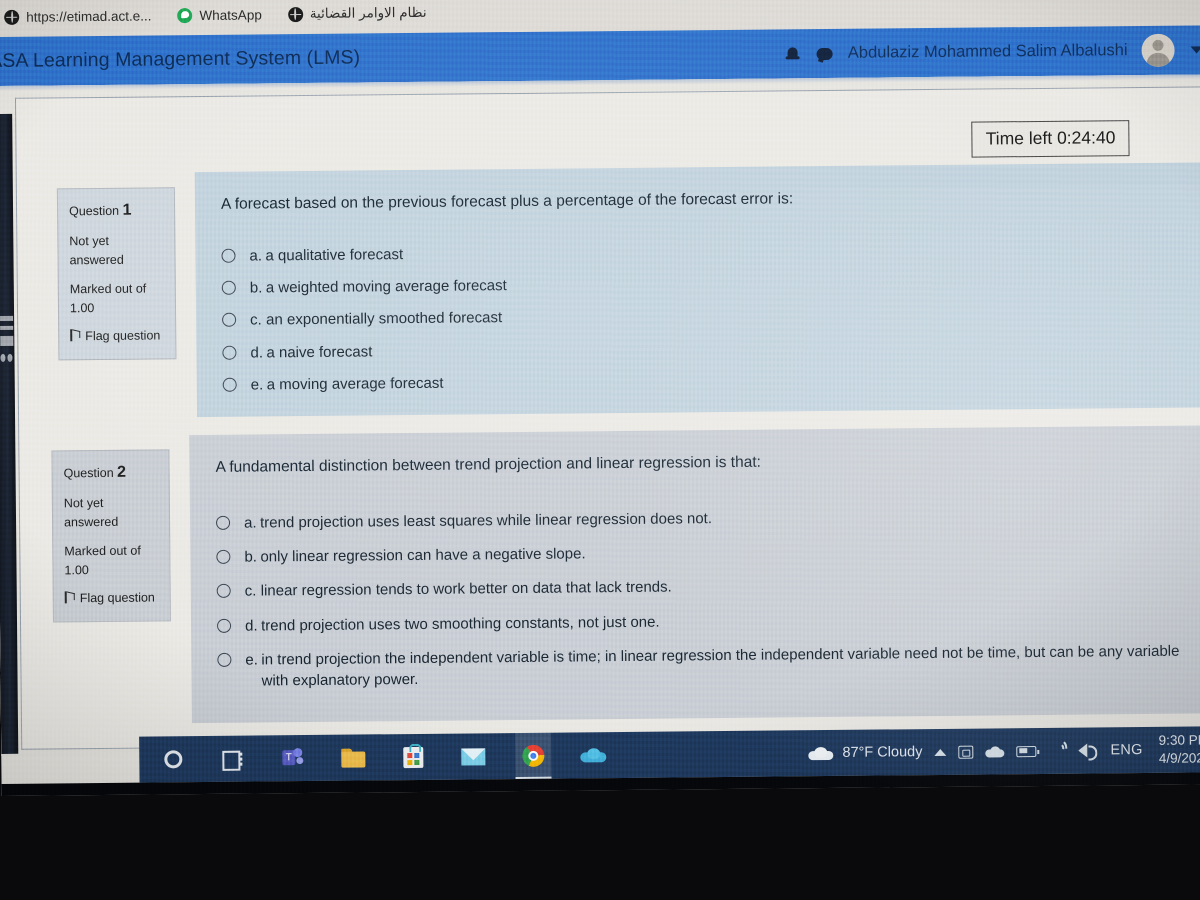 The height and width of the screenshot is (900, 1200). I want to click on onedrive-icon, so click(593, 755).